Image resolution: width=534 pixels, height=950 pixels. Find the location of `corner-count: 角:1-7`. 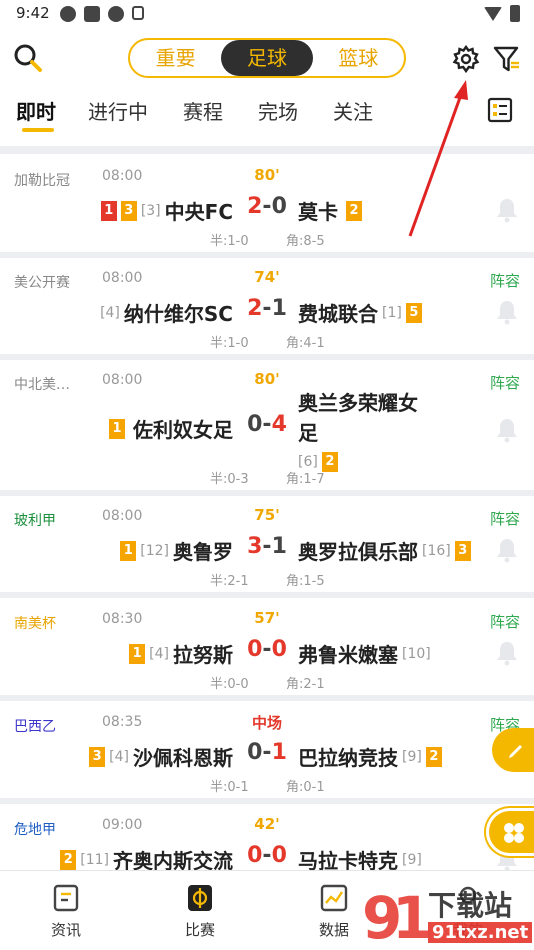

corner-count: 角:1-7 is located at coordinates (305, 479).